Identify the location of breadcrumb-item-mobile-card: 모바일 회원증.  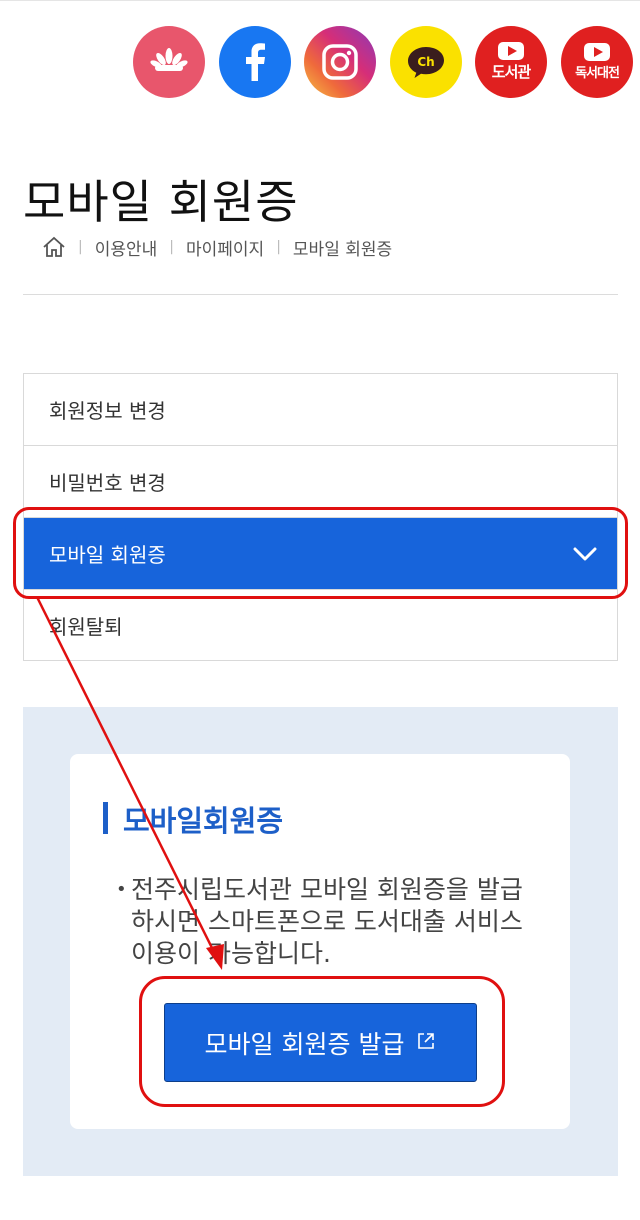
(342, 247).